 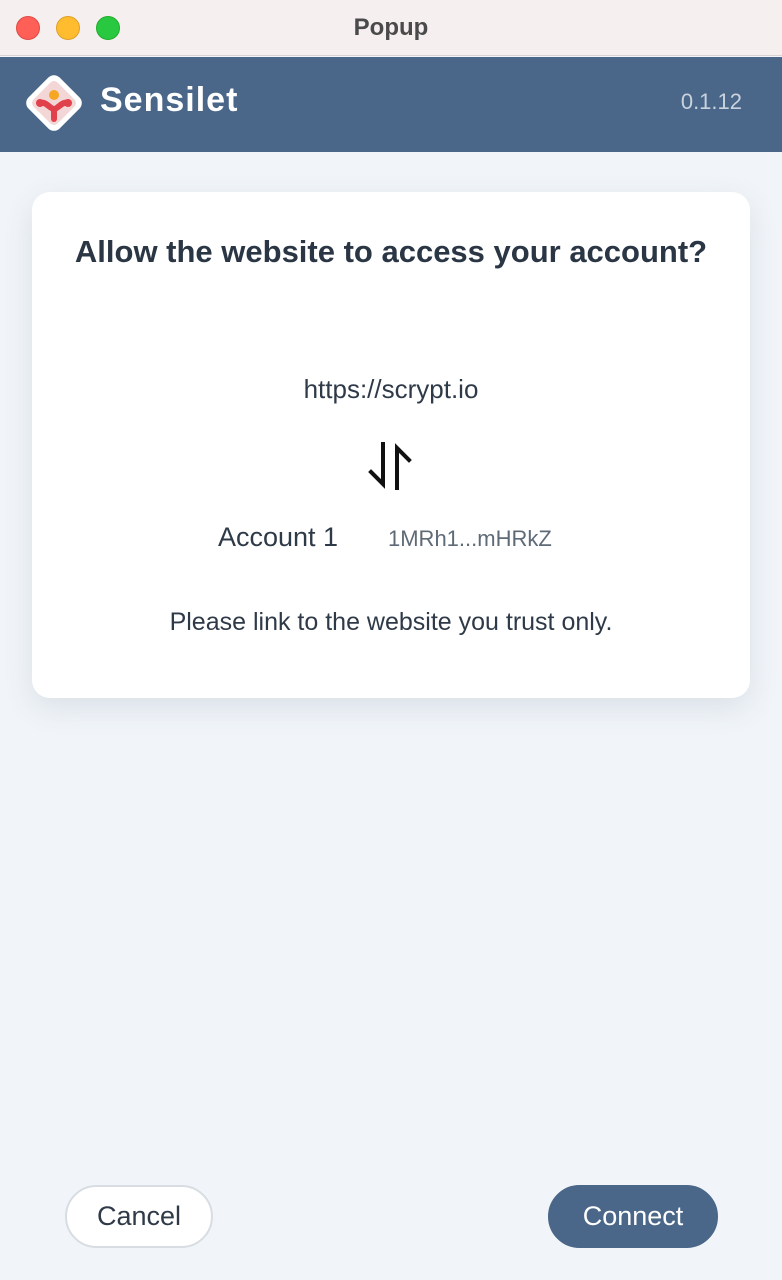 What do you see at coordinates (278, 537) in the screenshot?
I see `account-name: Account 1` at bounding box center [278, 537].